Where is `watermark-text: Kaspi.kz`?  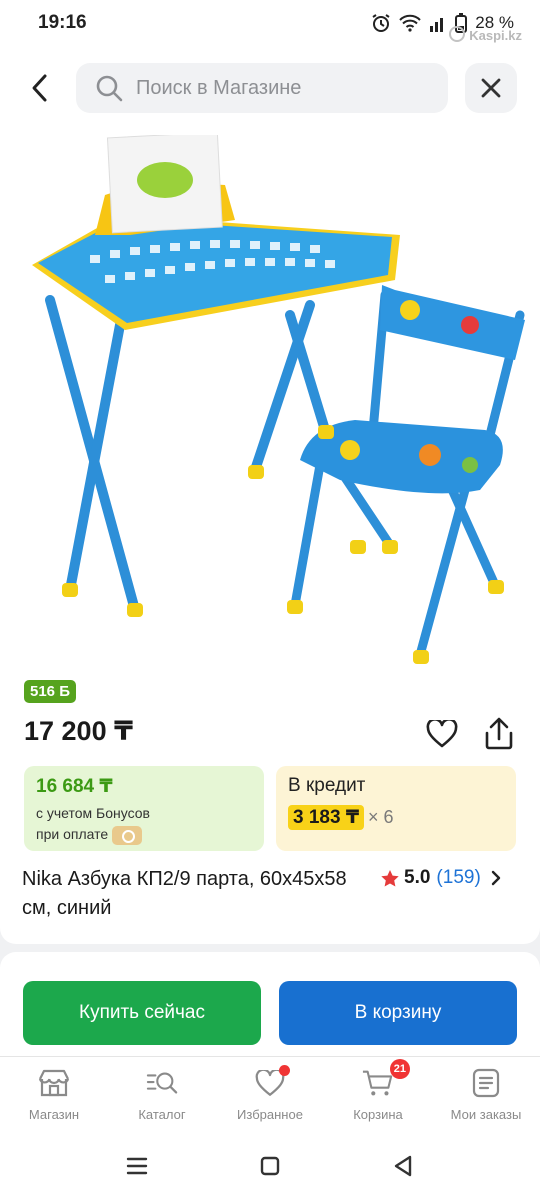 watermark-text: Kaspi.kz is located at coordinates (495, 35).